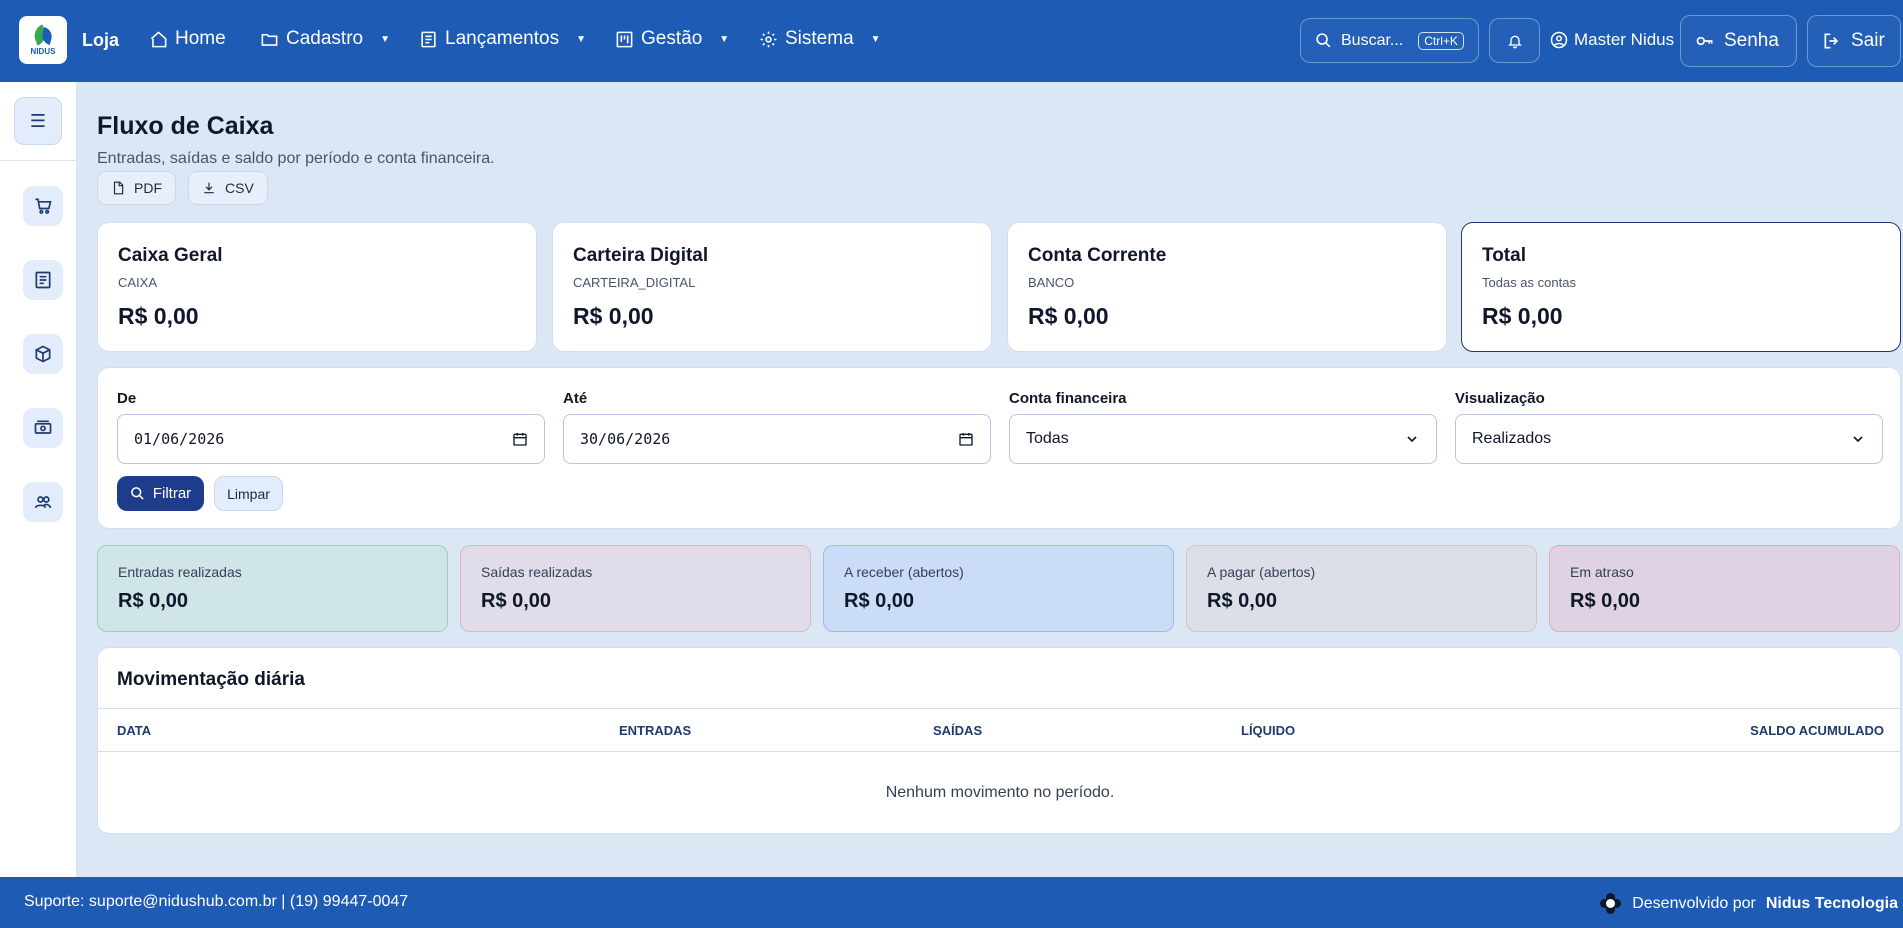 Image resolution: width=1903 pixels, height=928 pixels. I want to click on gear-icon, so click(768, 39).